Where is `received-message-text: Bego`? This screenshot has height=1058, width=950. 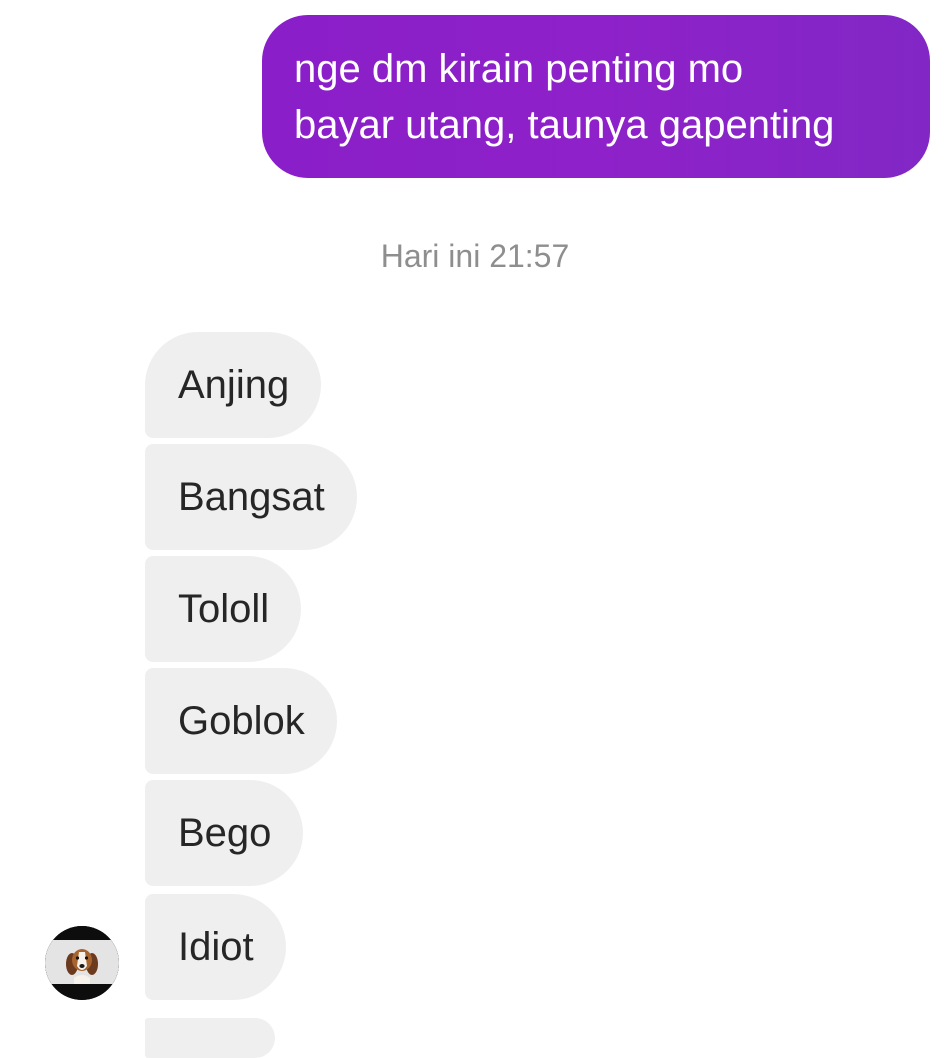
received-message-text: Bego is located at coordinates (225, 833).